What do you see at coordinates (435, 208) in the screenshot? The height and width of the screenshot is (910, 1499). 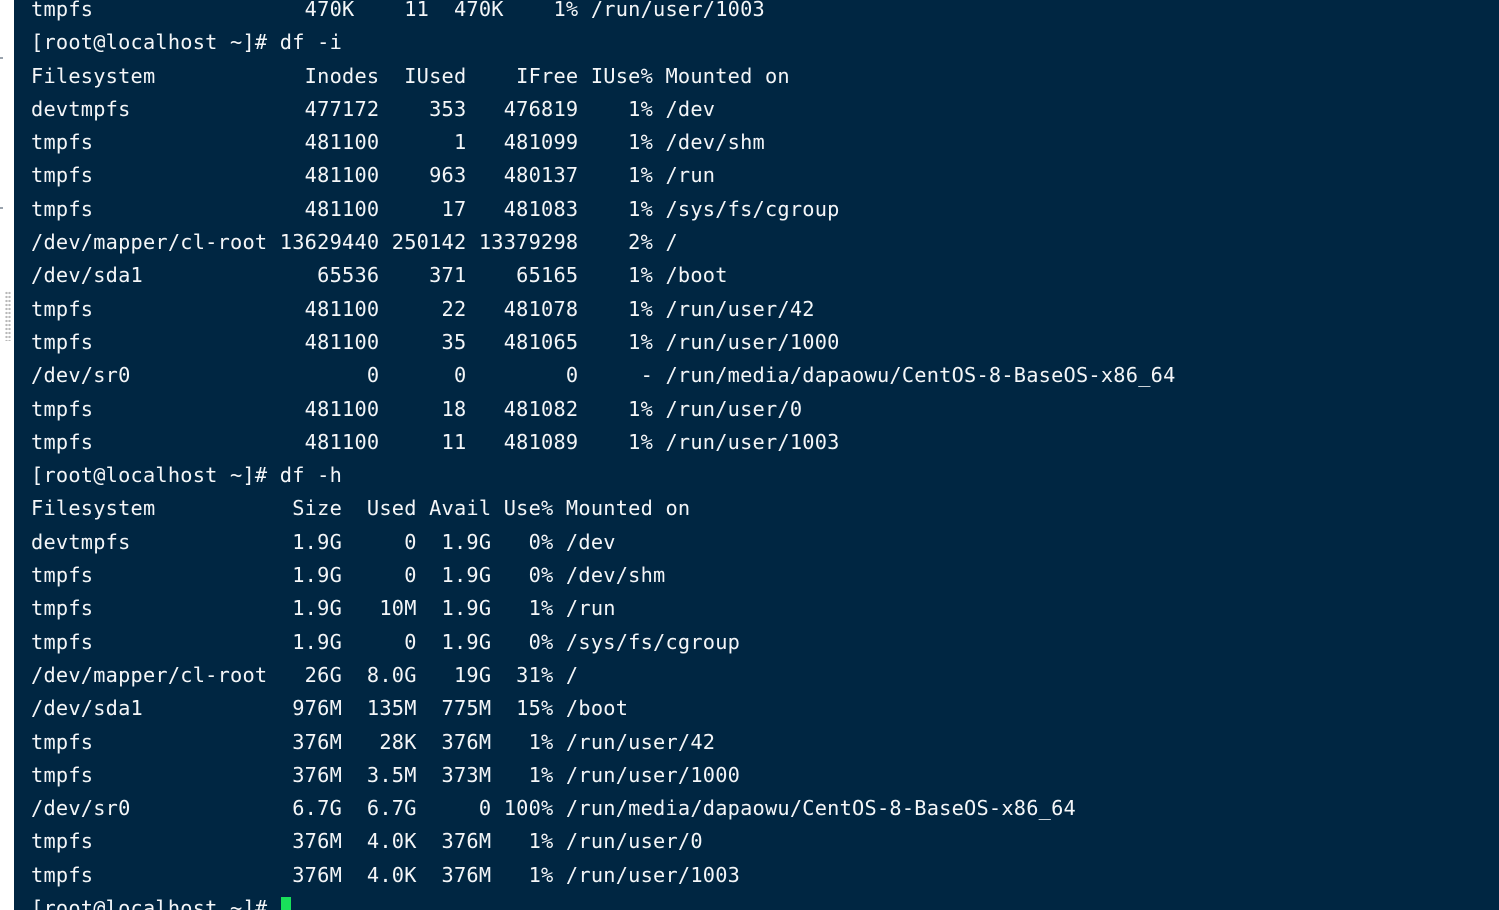 I see `table-row: tmpfs 481100 17 481083 1% /sys/fs/cgroup` at bounding box center [435, 208].